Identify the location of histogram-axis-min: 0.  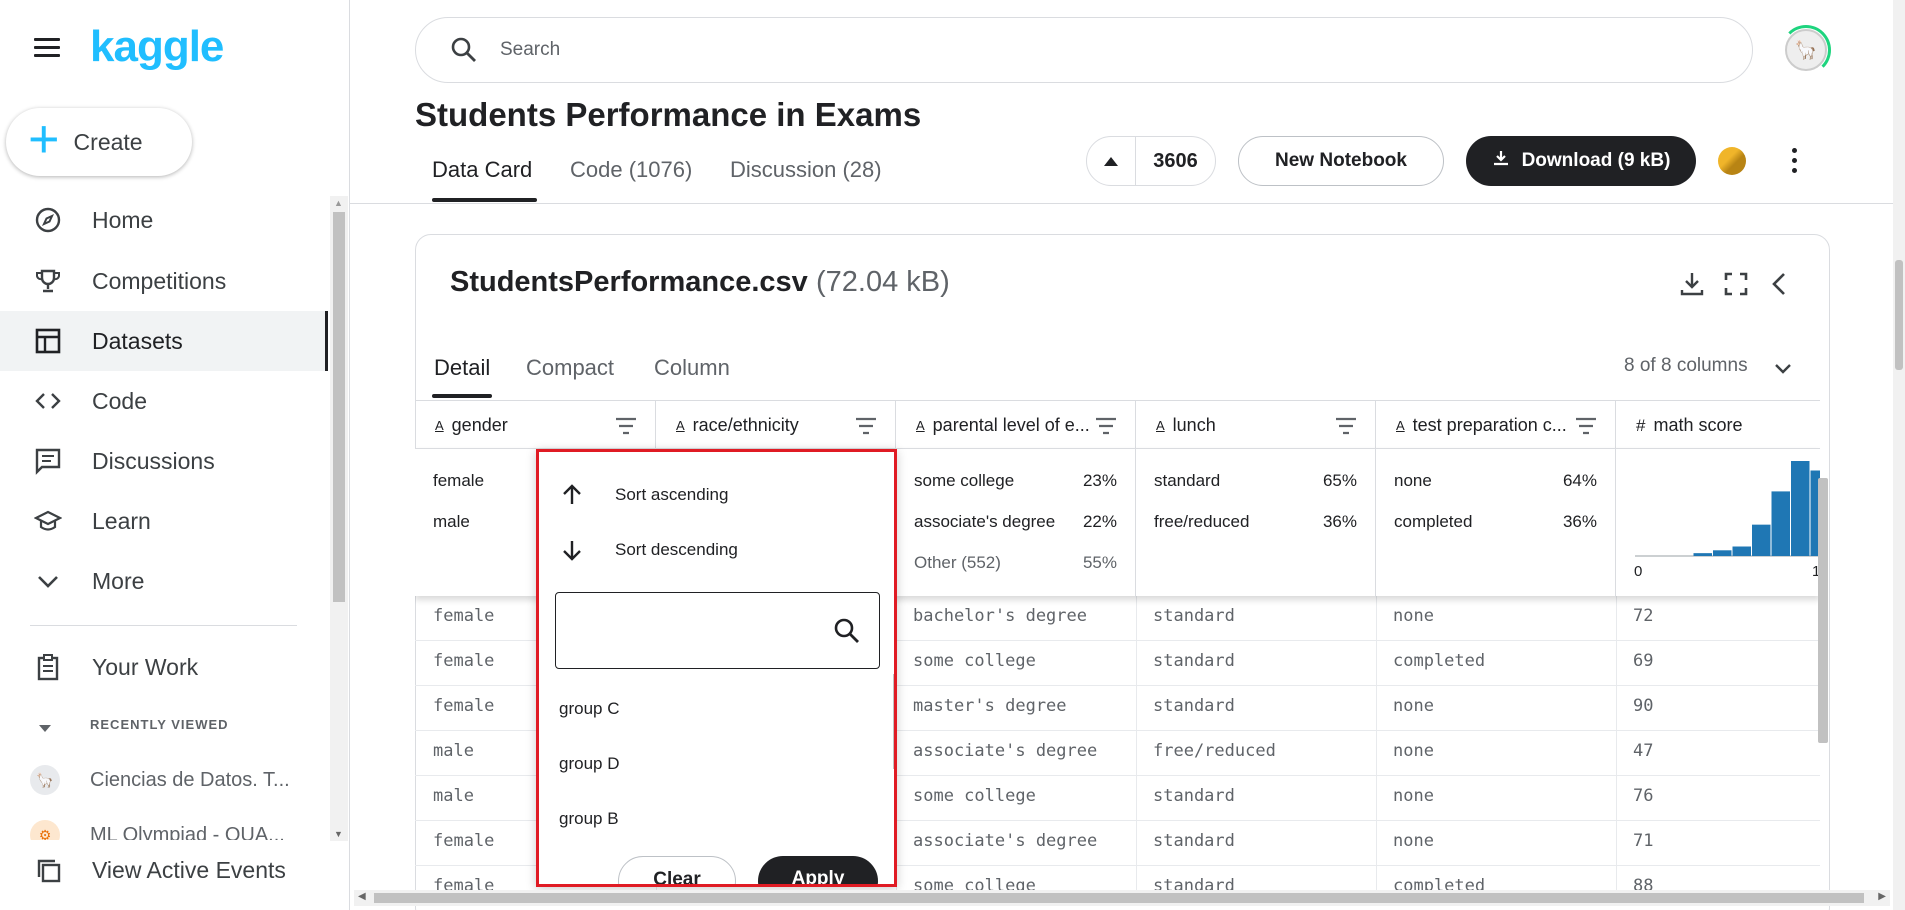
(1638, 571).